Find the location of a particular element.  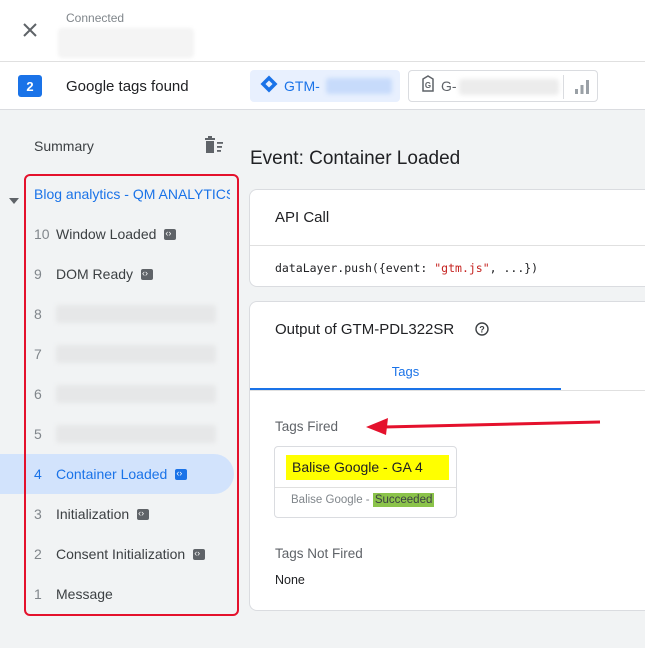

ga-chip-label: G- is located at coordinates (449, 86).